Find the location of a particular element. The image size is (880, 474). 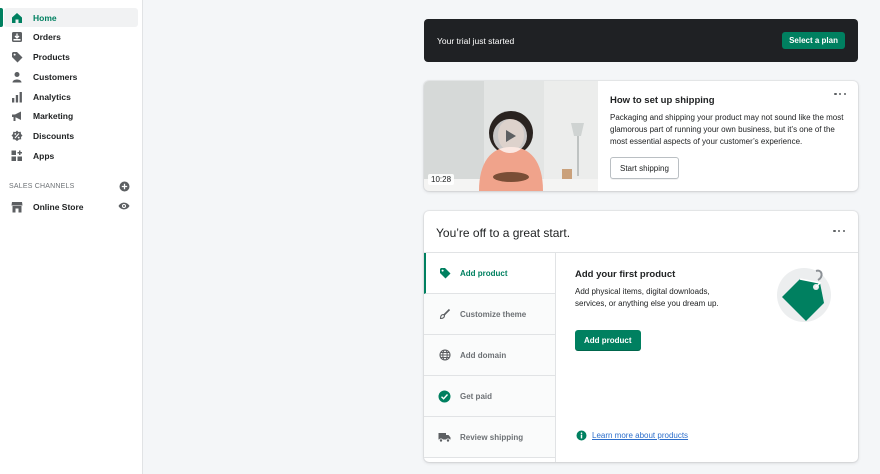

tab-add-product: Add product is located at coordinates (489, 273).